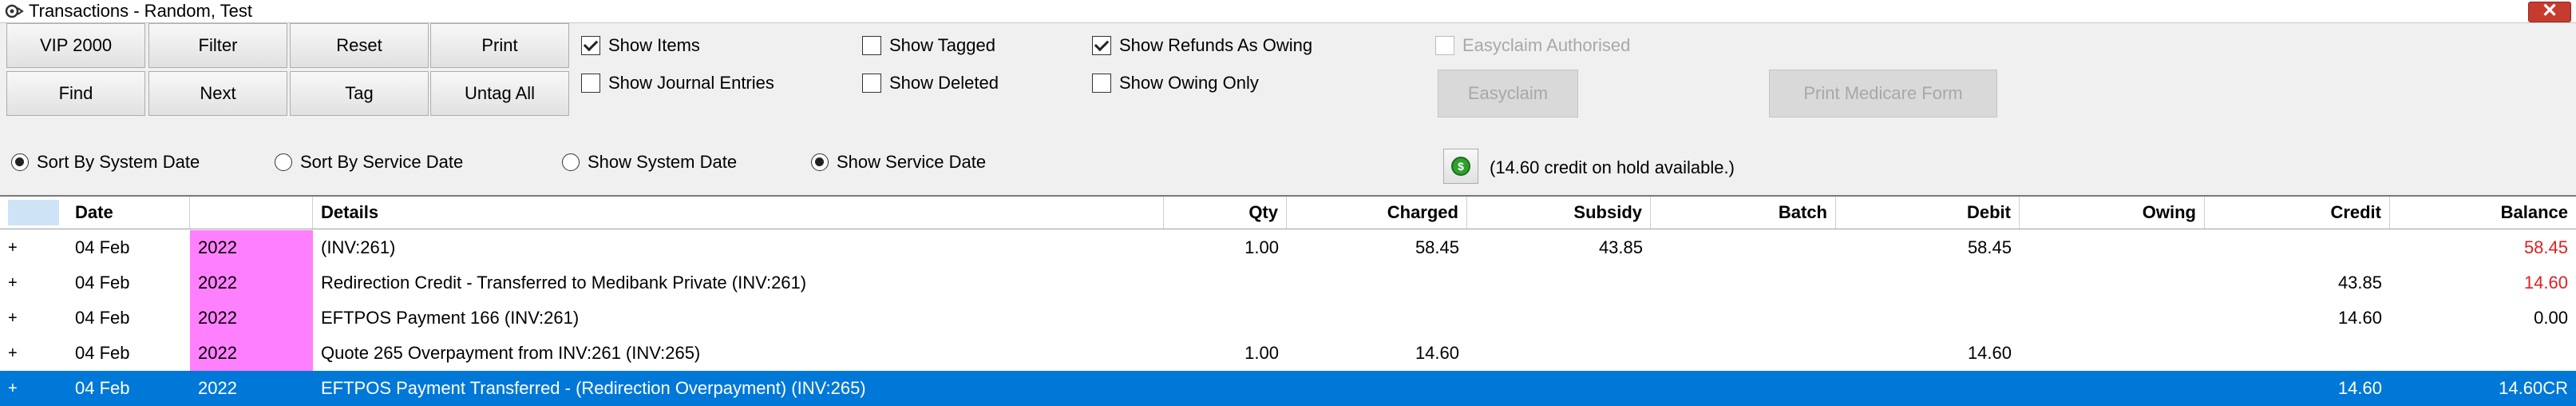 The width and height of the screenshot is (2576, 406). Describe the element at coordinates (1744, 213) in the screenshot. I see `column-header-batch: Batch` at that location.